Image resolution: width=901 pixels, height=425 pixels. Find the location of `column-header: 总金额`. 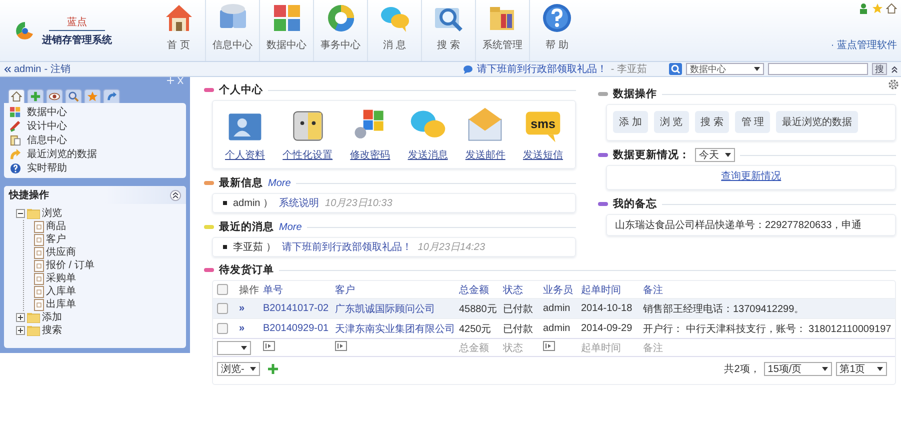

column-header: 总金额 is located at coordinates (481, 289).